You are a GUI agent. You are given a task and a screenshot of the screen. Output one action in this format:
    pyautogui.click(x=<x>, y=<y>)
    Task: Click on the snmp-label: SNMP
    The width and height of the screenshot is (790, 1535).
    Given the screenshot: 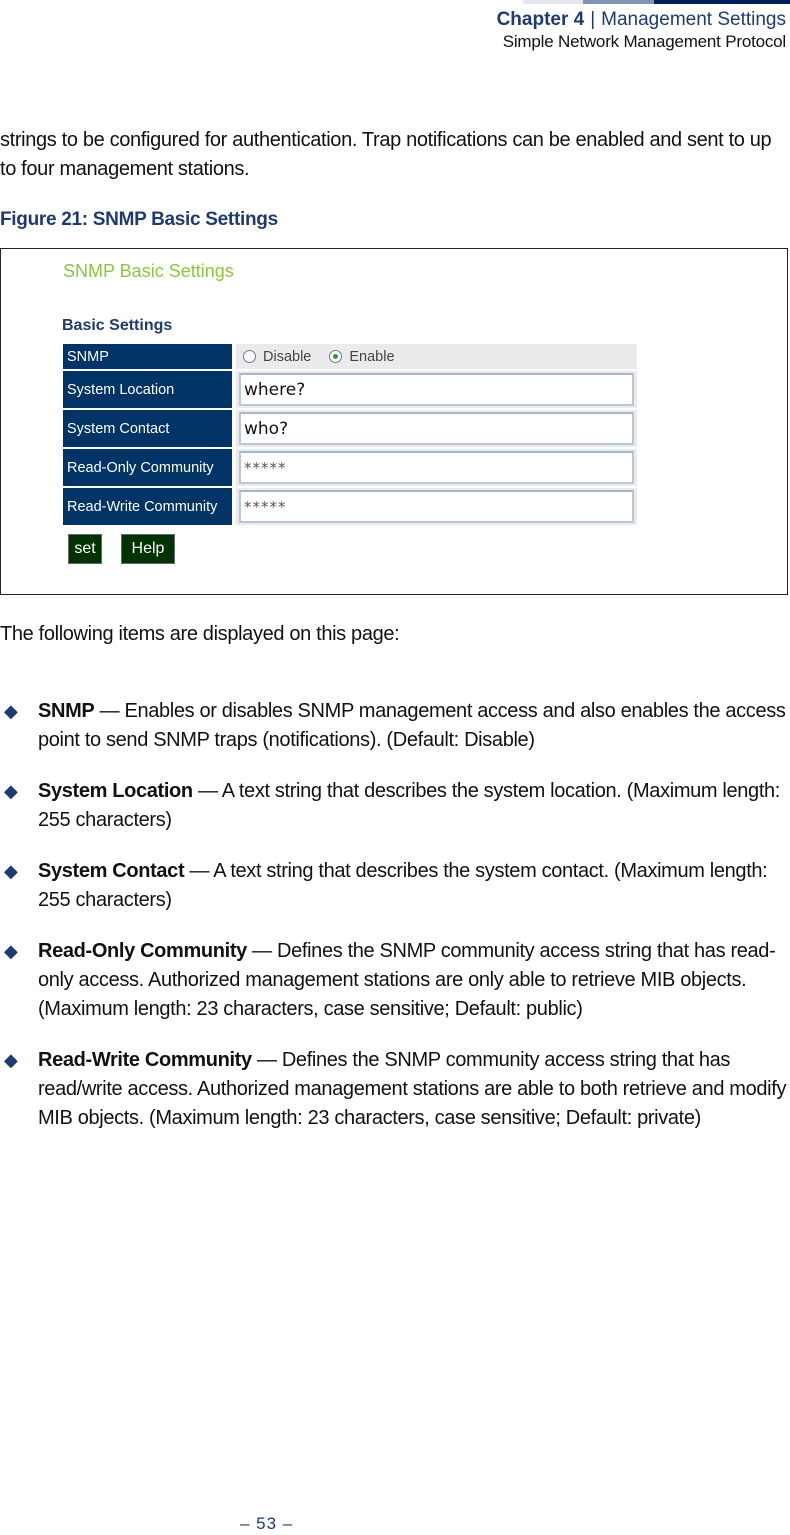 What is the action you would take?
    pyautogui.click(x=147, y=356)
    